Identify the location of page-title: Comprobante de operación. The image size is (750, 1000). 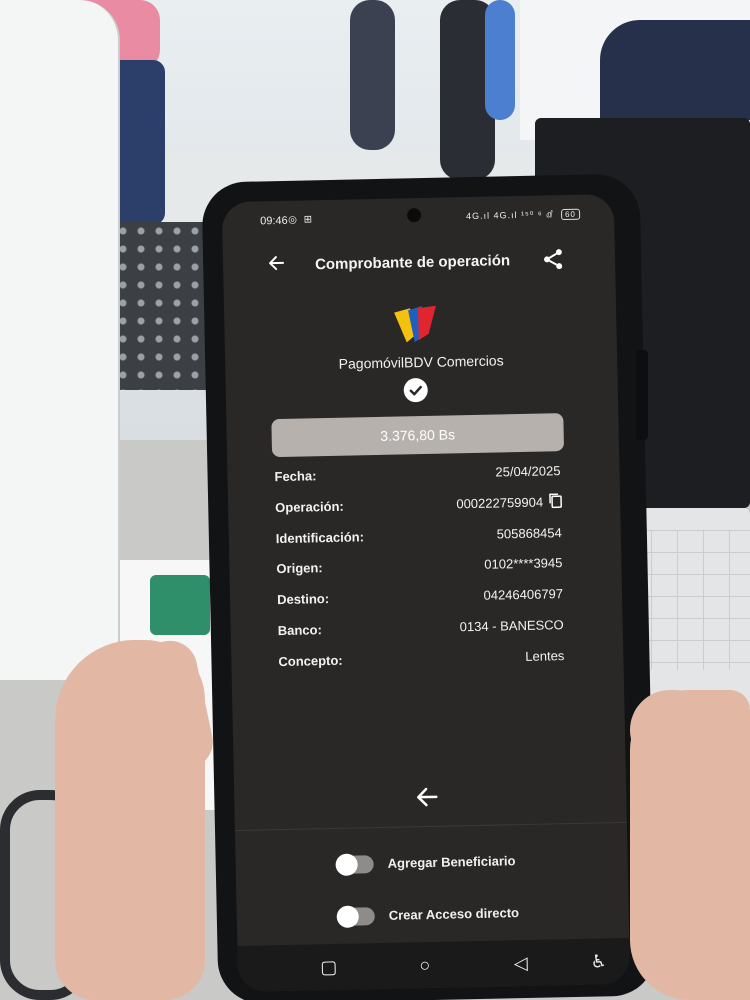
(412, 263).